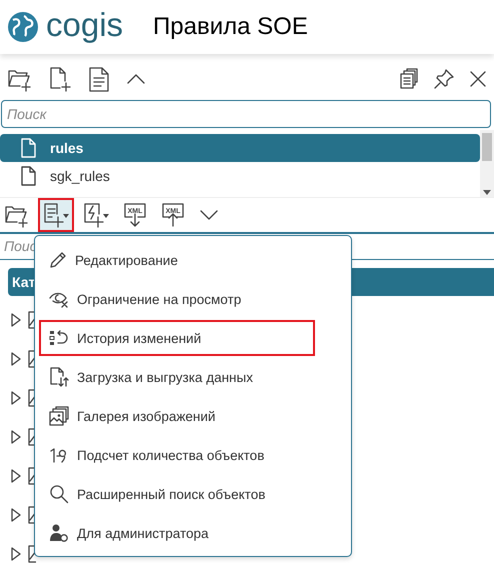  What do you see at coordinates (85, 26) in the screenshot?
I see `logo-text: cogis` at bounding box center [85, 26].